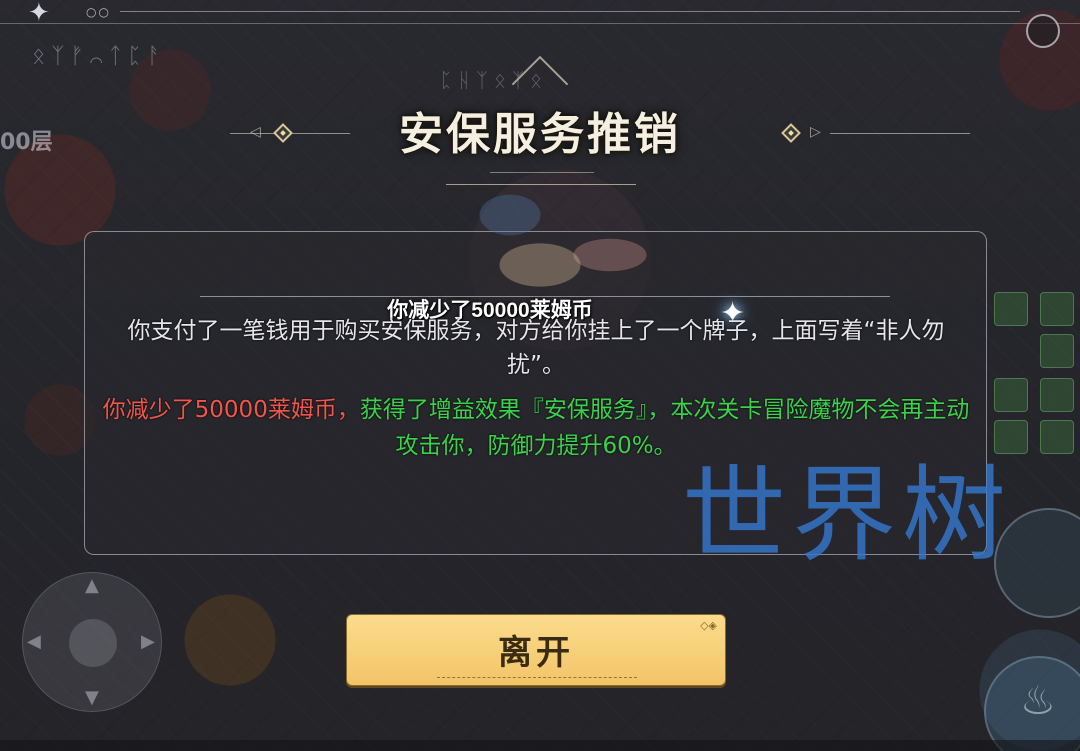  What do you see at coordinates (255, 132) in the screenshot?
I see `arrow-left-icon: ◁` at bounding box center [255, 132].